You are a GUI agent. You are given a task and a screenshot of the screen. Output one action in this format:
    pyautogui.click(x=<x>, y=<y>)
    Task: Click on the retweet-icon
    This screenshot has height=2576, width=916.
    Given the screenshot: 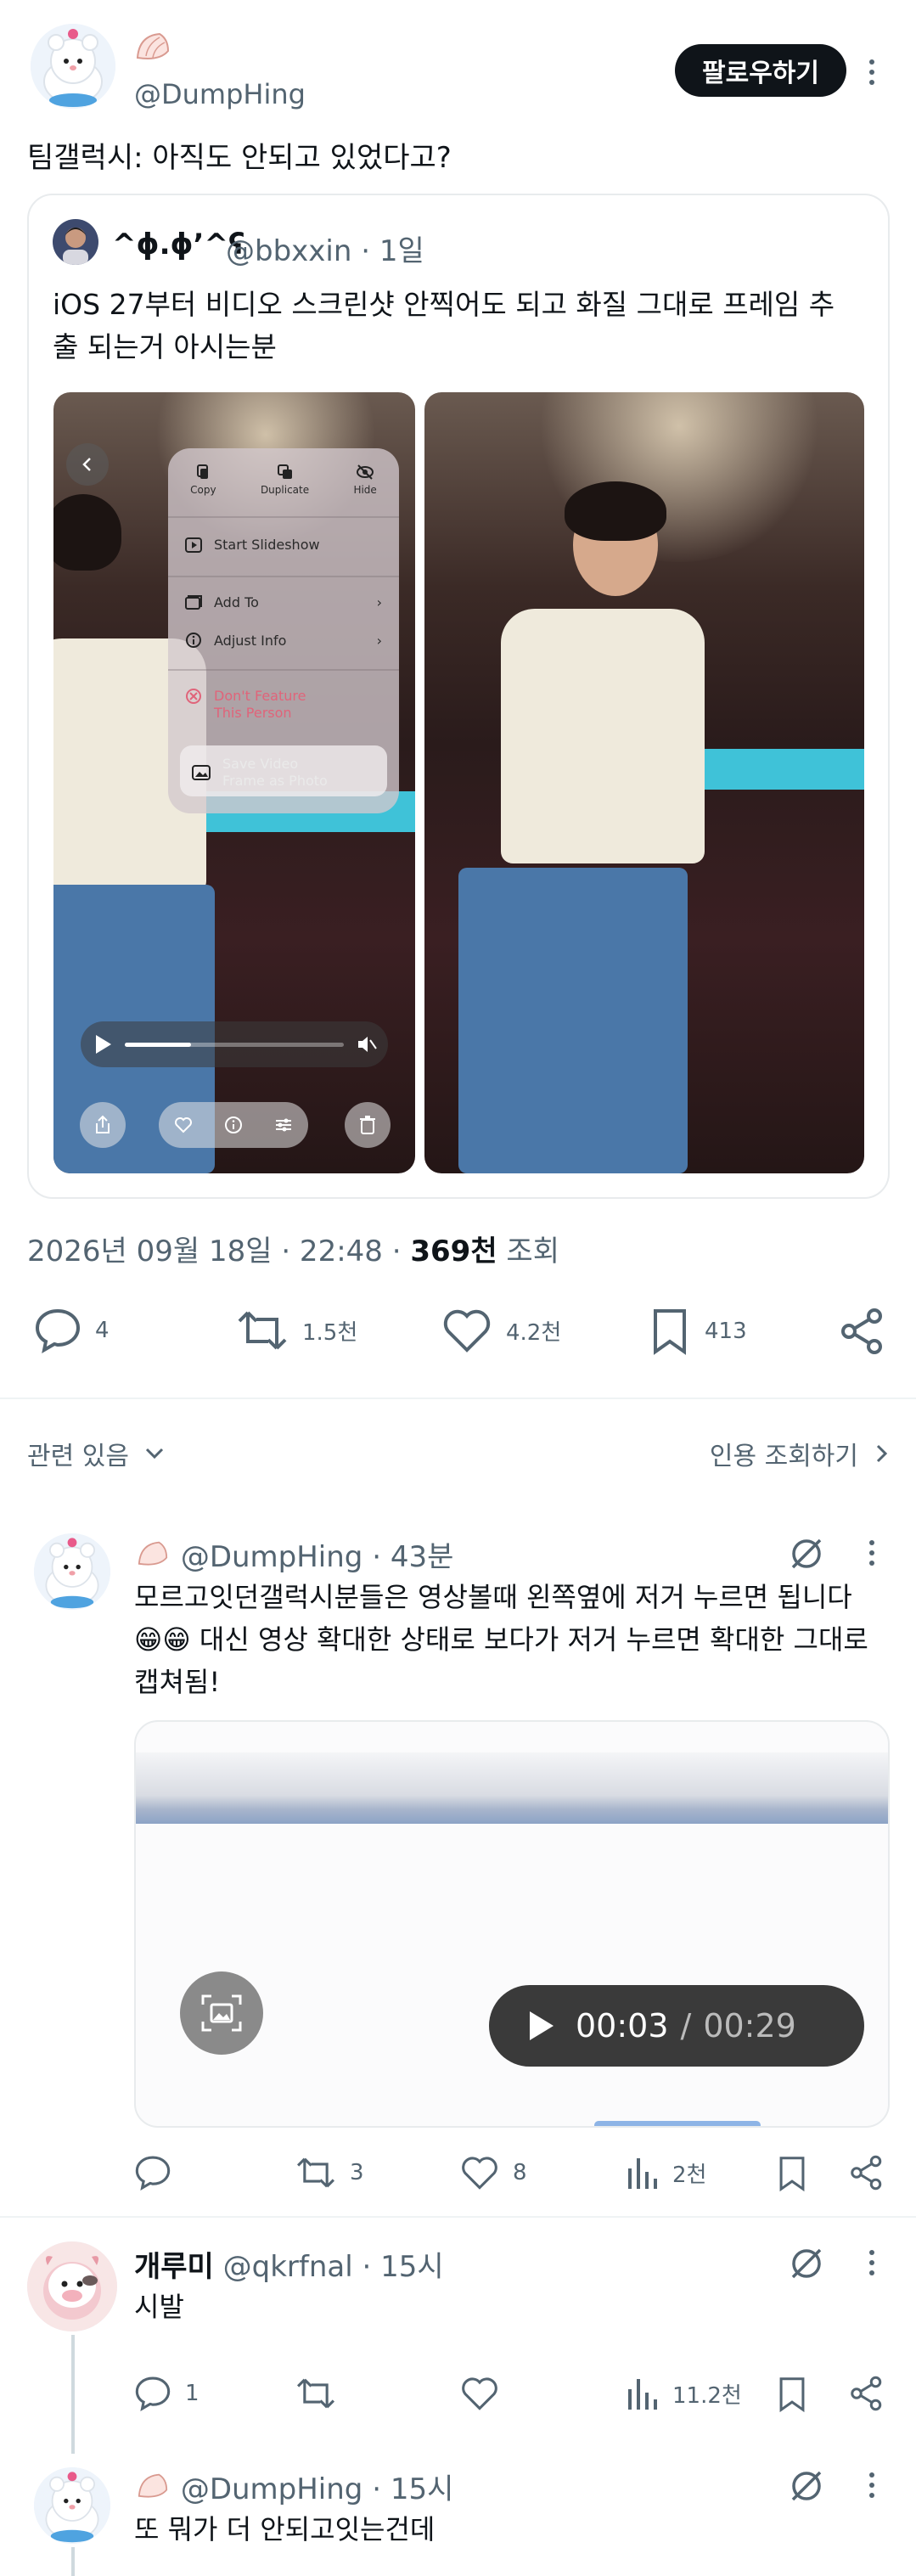 What is the action you would take?
    pyautogui.click(x=315, y=2393)
    